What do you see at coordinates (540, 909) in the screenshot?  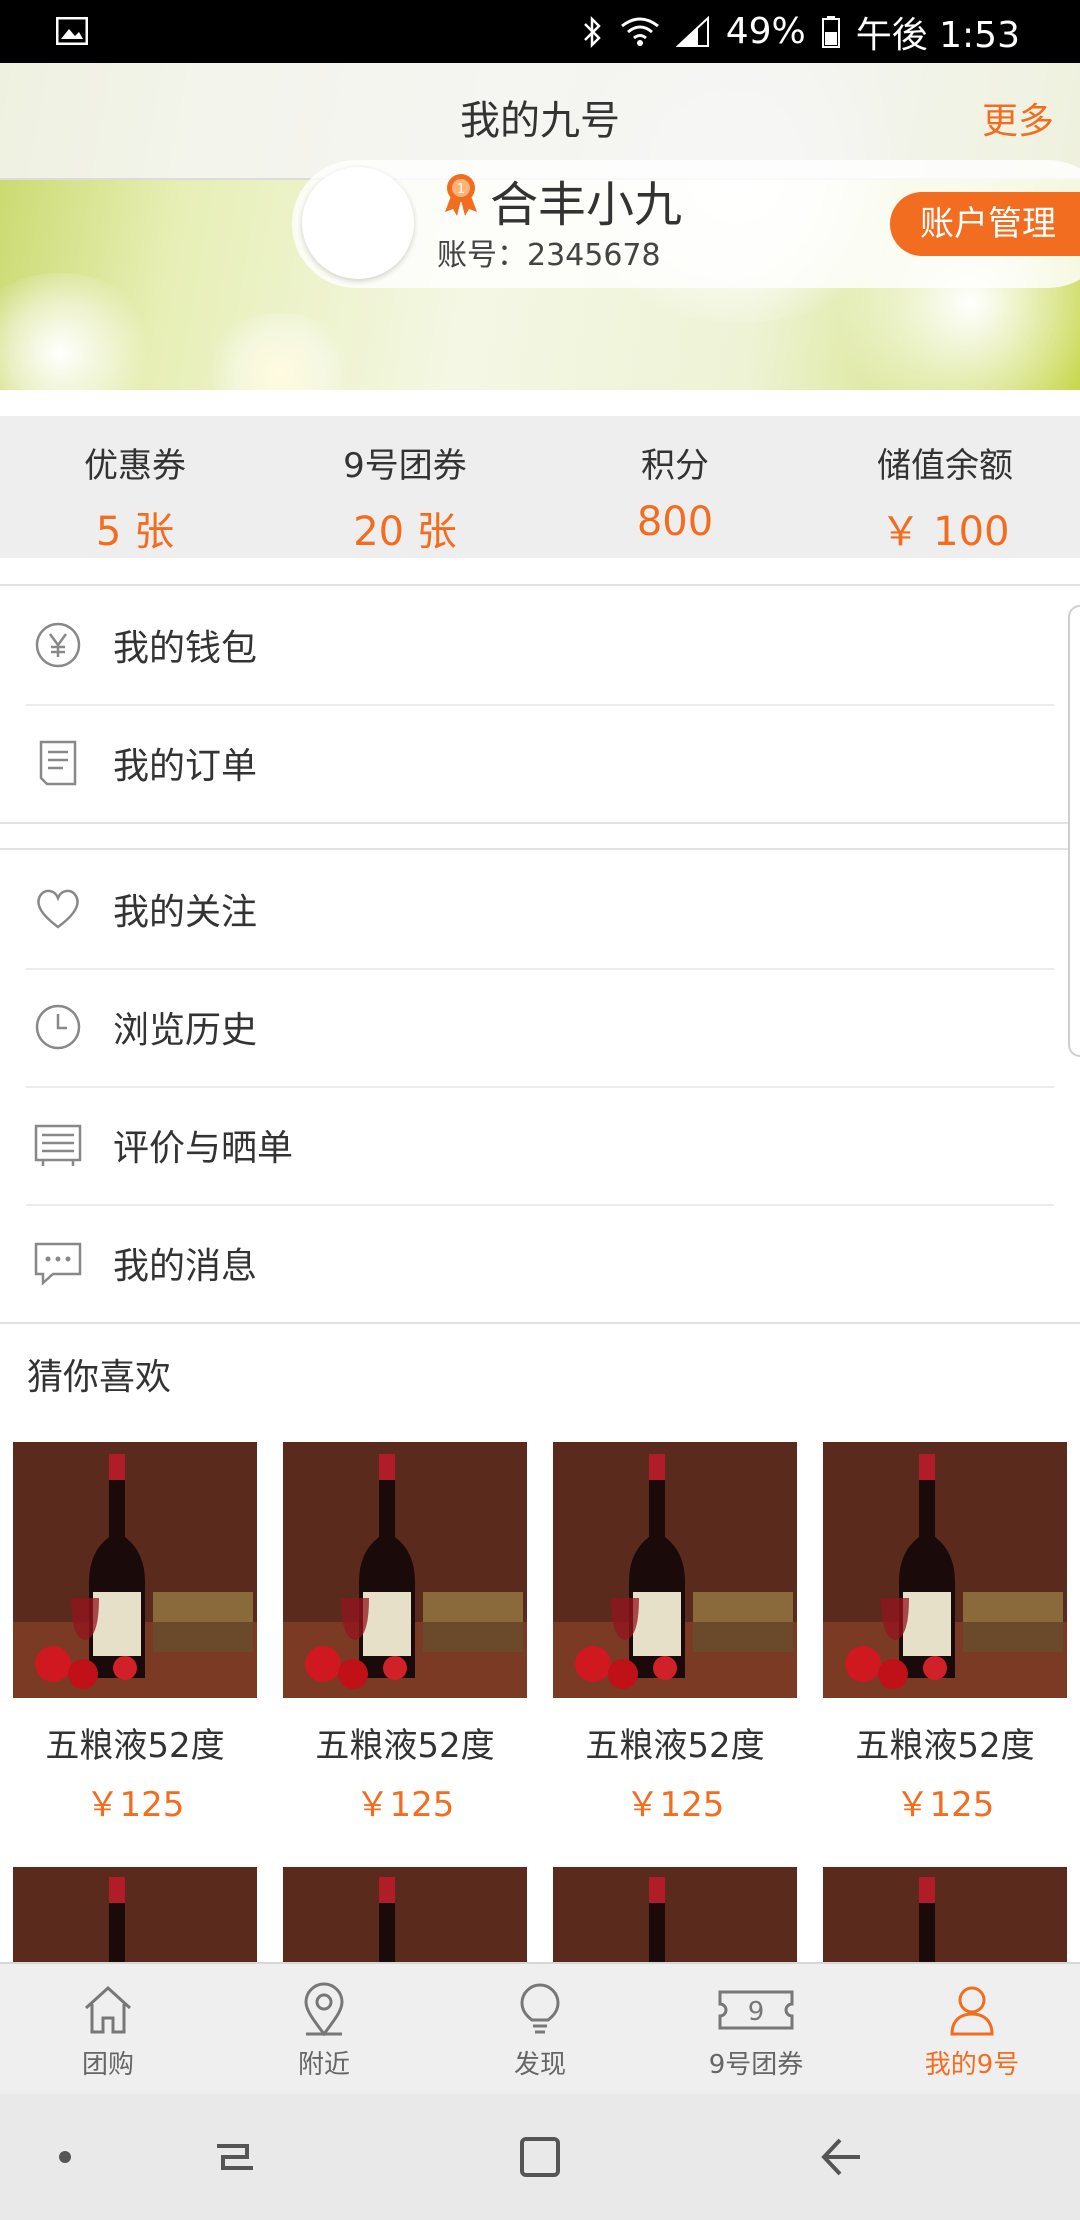 I see `menu-item-follows: 我的关注` at bounding box center [540, 909].